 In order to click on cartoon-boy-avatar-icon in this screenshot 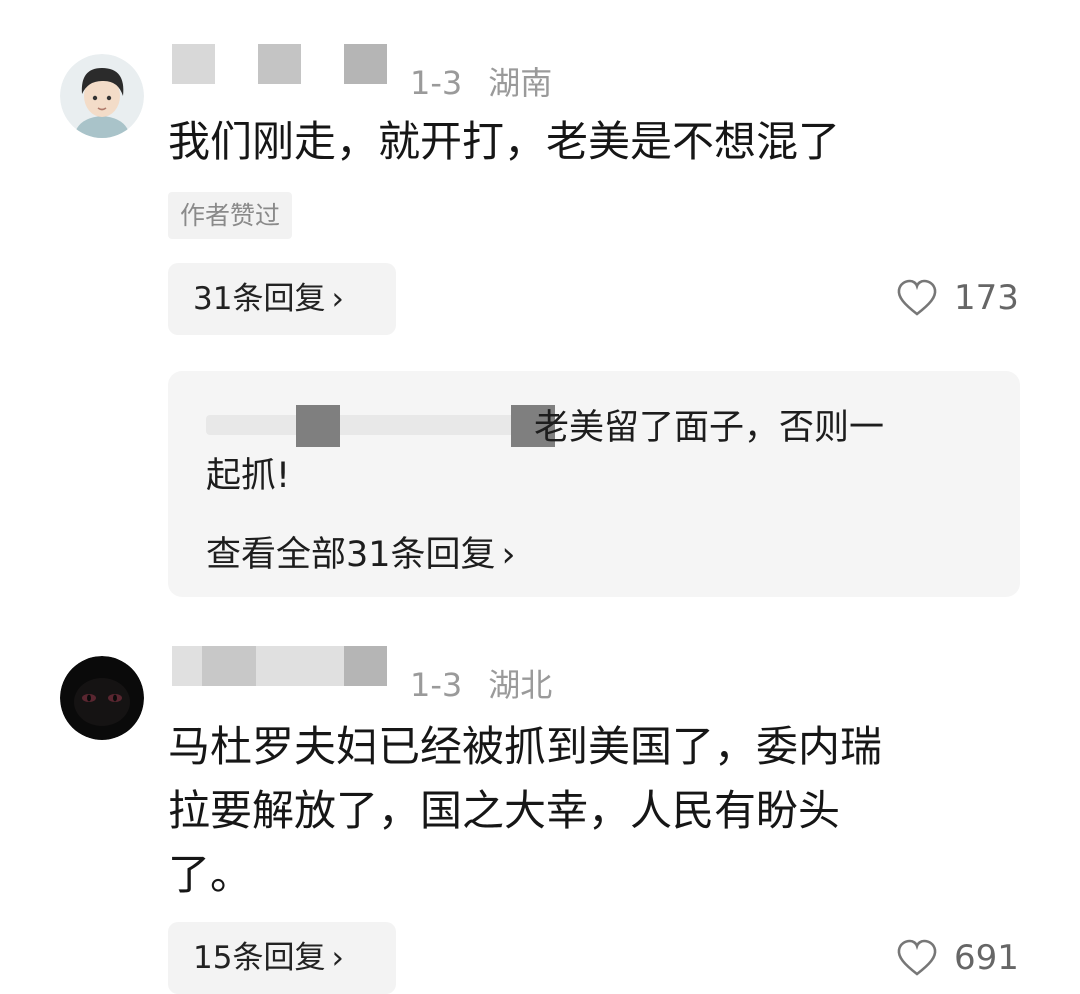, I will do `click(102, 96)`.